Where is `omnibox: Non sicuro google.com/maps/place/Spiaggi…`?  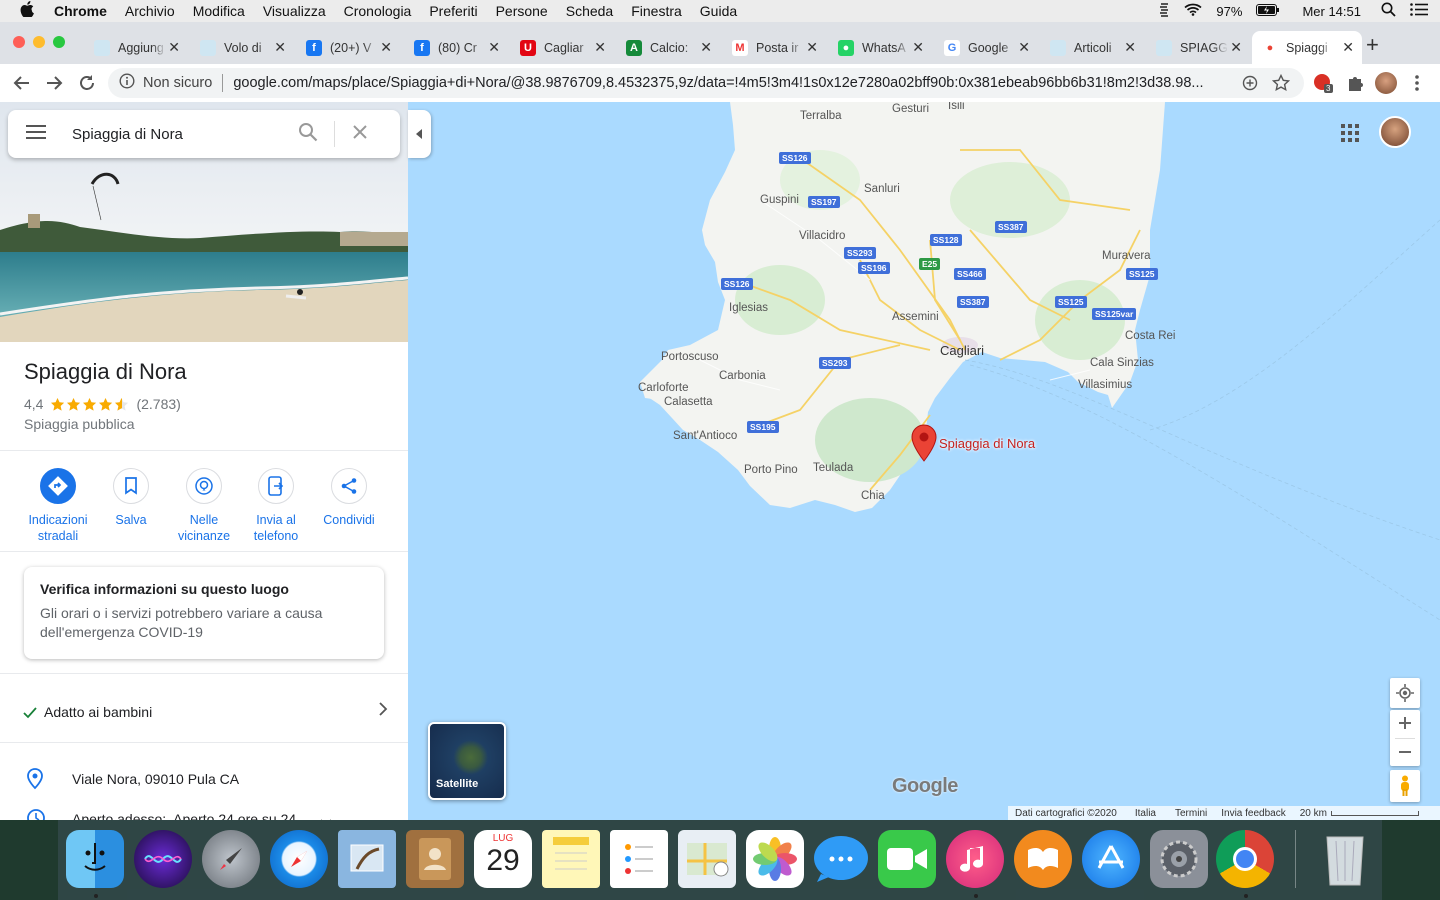 omnibox: Non sicuro google.com/maps/place/Spiaggi… is located at coordinates (706, 83).